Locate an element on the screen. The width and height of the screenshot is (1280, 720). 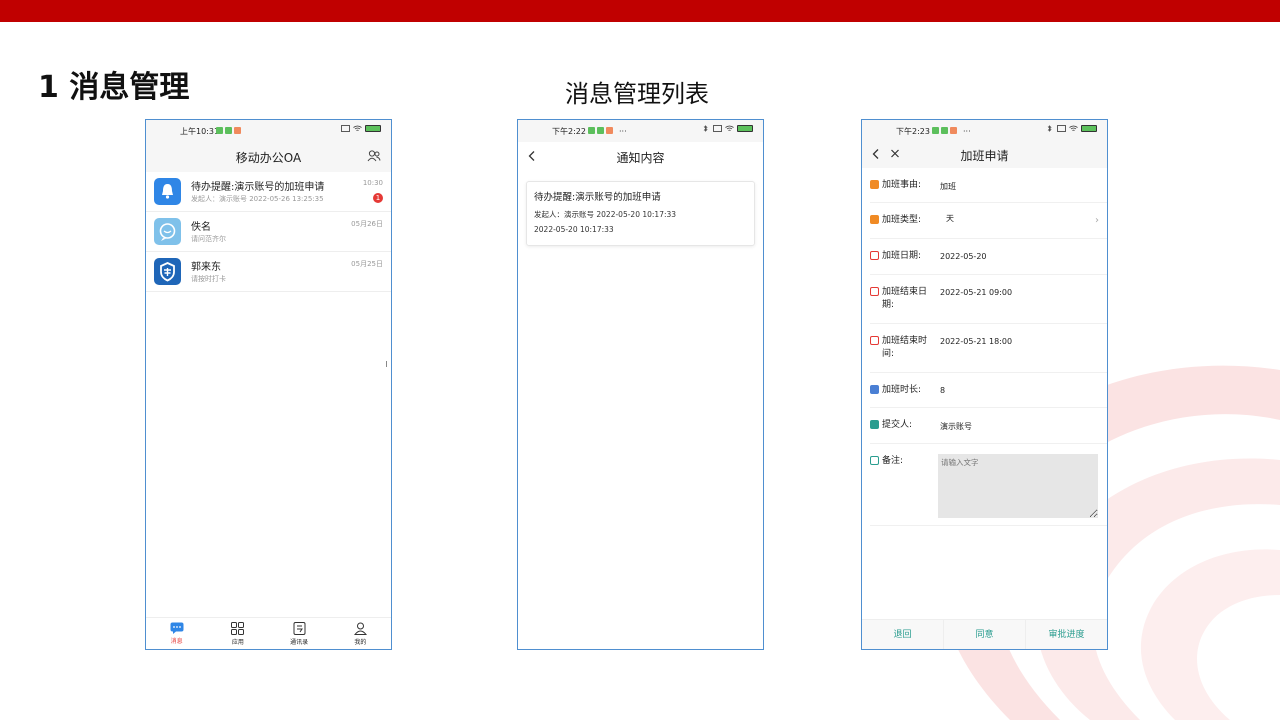
tab-label: 通讯录 is located at coordinates (299, 642).